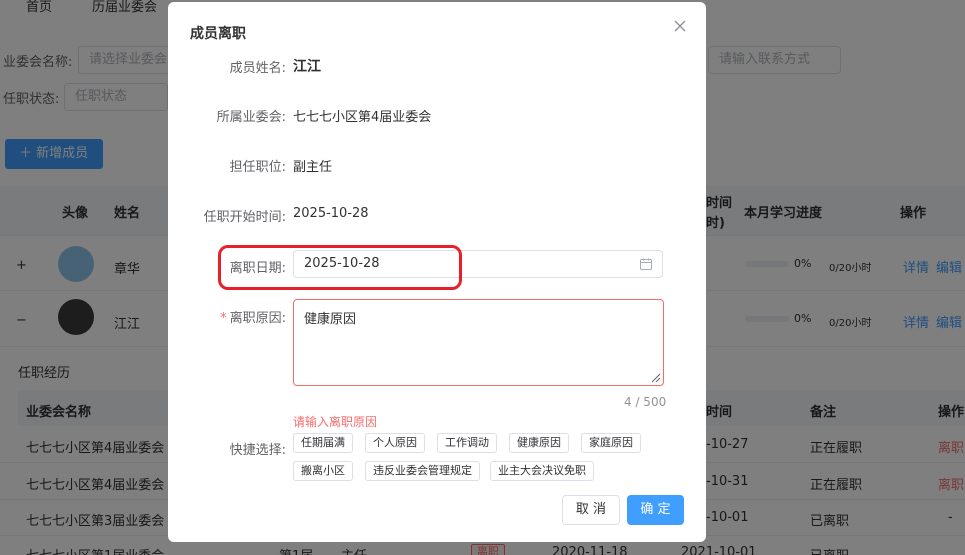 This screenshot has height=555, width=965. What do you see at coordinates (542, 471) in the screenshot?
I see `quick-option-dismissal: 业主大会决议免职` at bounding box center [542, 471].